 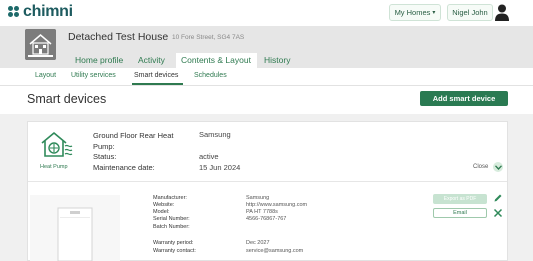 I want to click on detail-label-website: Website:, so click(x=164, y=205).